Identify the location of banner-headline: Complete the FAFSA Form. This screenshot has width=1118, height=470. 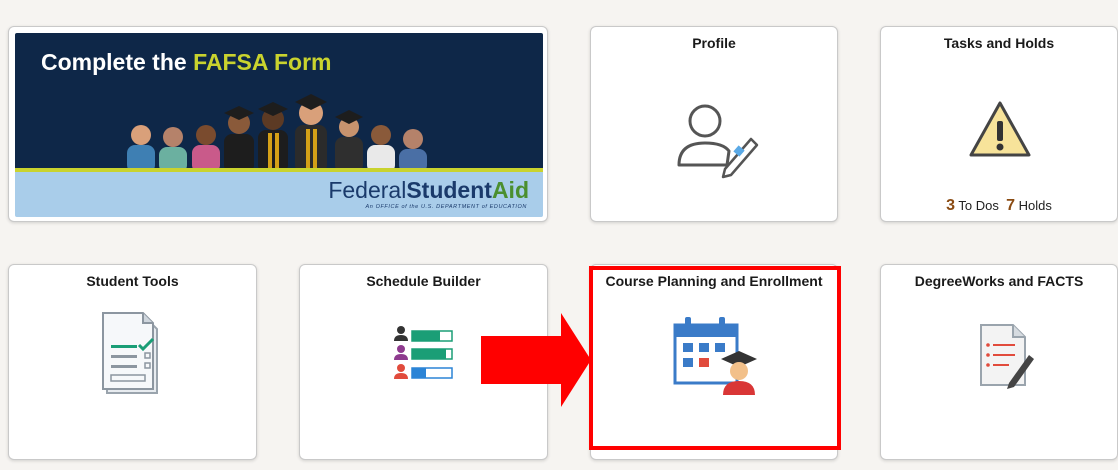
(186, 62).